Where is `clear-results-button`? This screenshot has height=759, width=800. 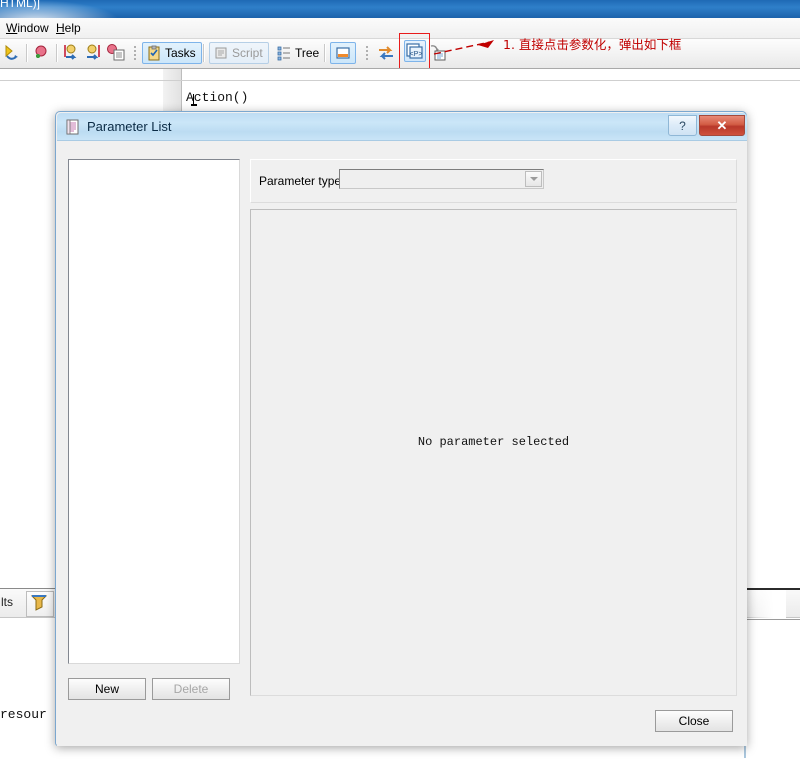 clear-results-button is located at coordinates (40, 604).